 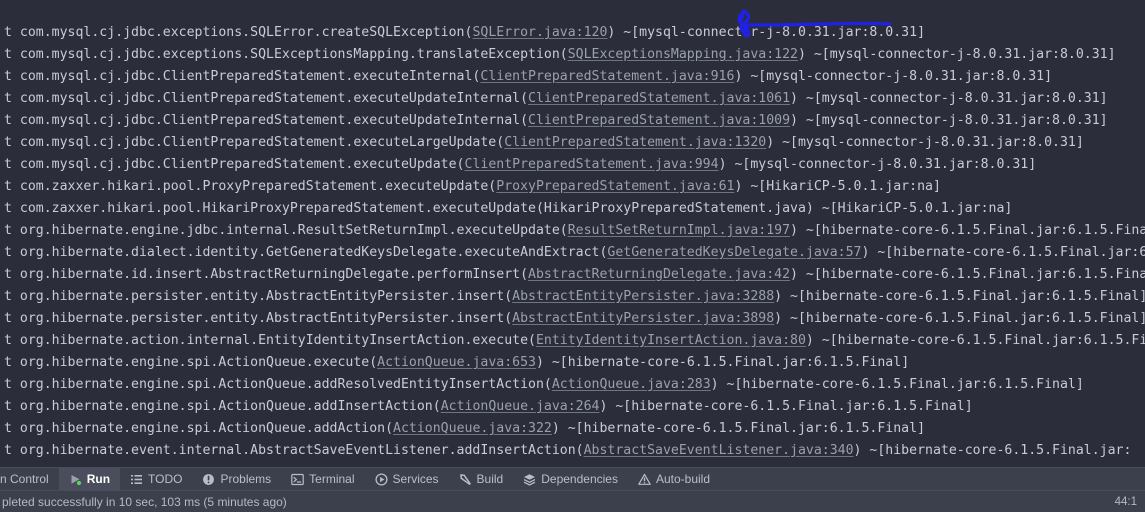 I want to click on tool-window-tab-label: Problems, so click(x=246, y=479).